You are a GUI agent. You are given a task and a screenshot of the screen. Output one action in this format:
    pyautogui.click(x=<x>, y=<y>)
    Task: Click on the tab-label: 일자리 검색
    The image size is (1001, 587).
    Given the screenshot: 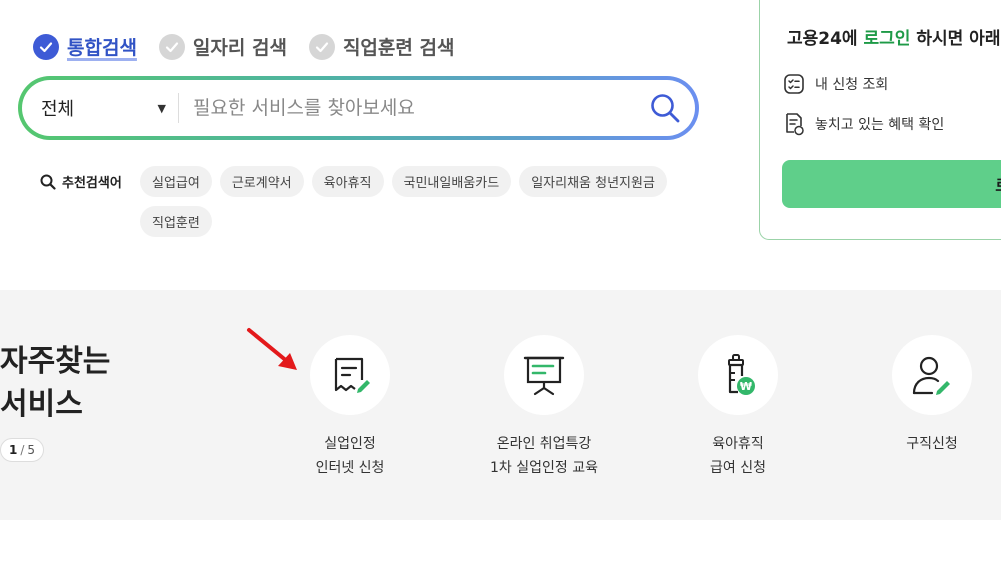 What is the action you would take?
    pyautogui.click(x=239, y=48)
    